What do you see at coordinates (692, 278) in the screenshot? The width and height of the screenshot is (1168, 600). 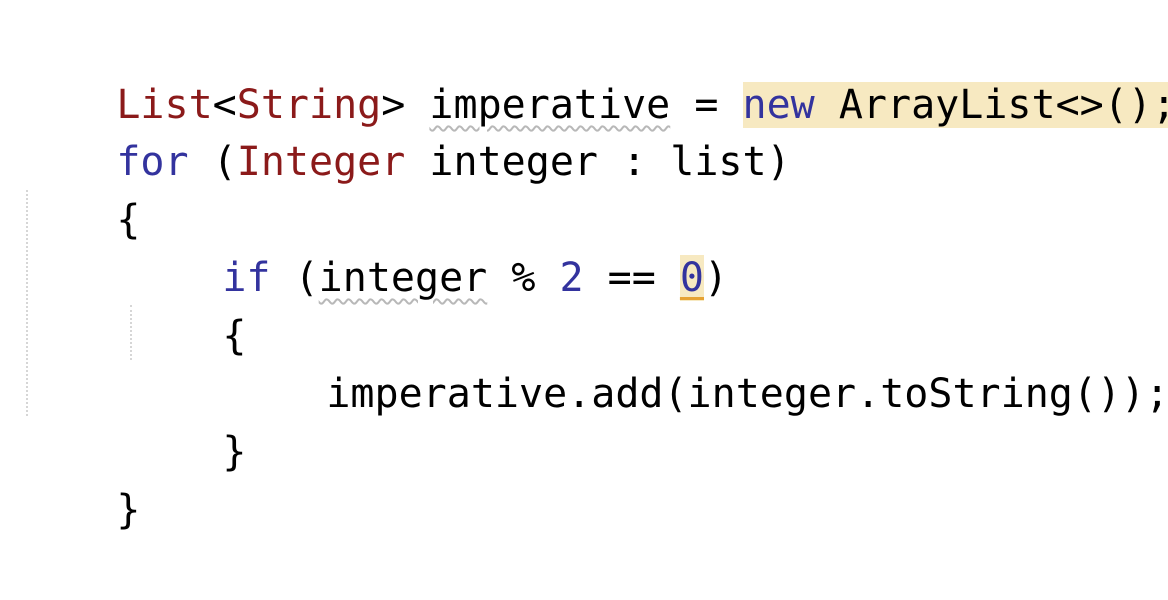 I see `number-literal-warning: 0` at bounding box center [692, 278].